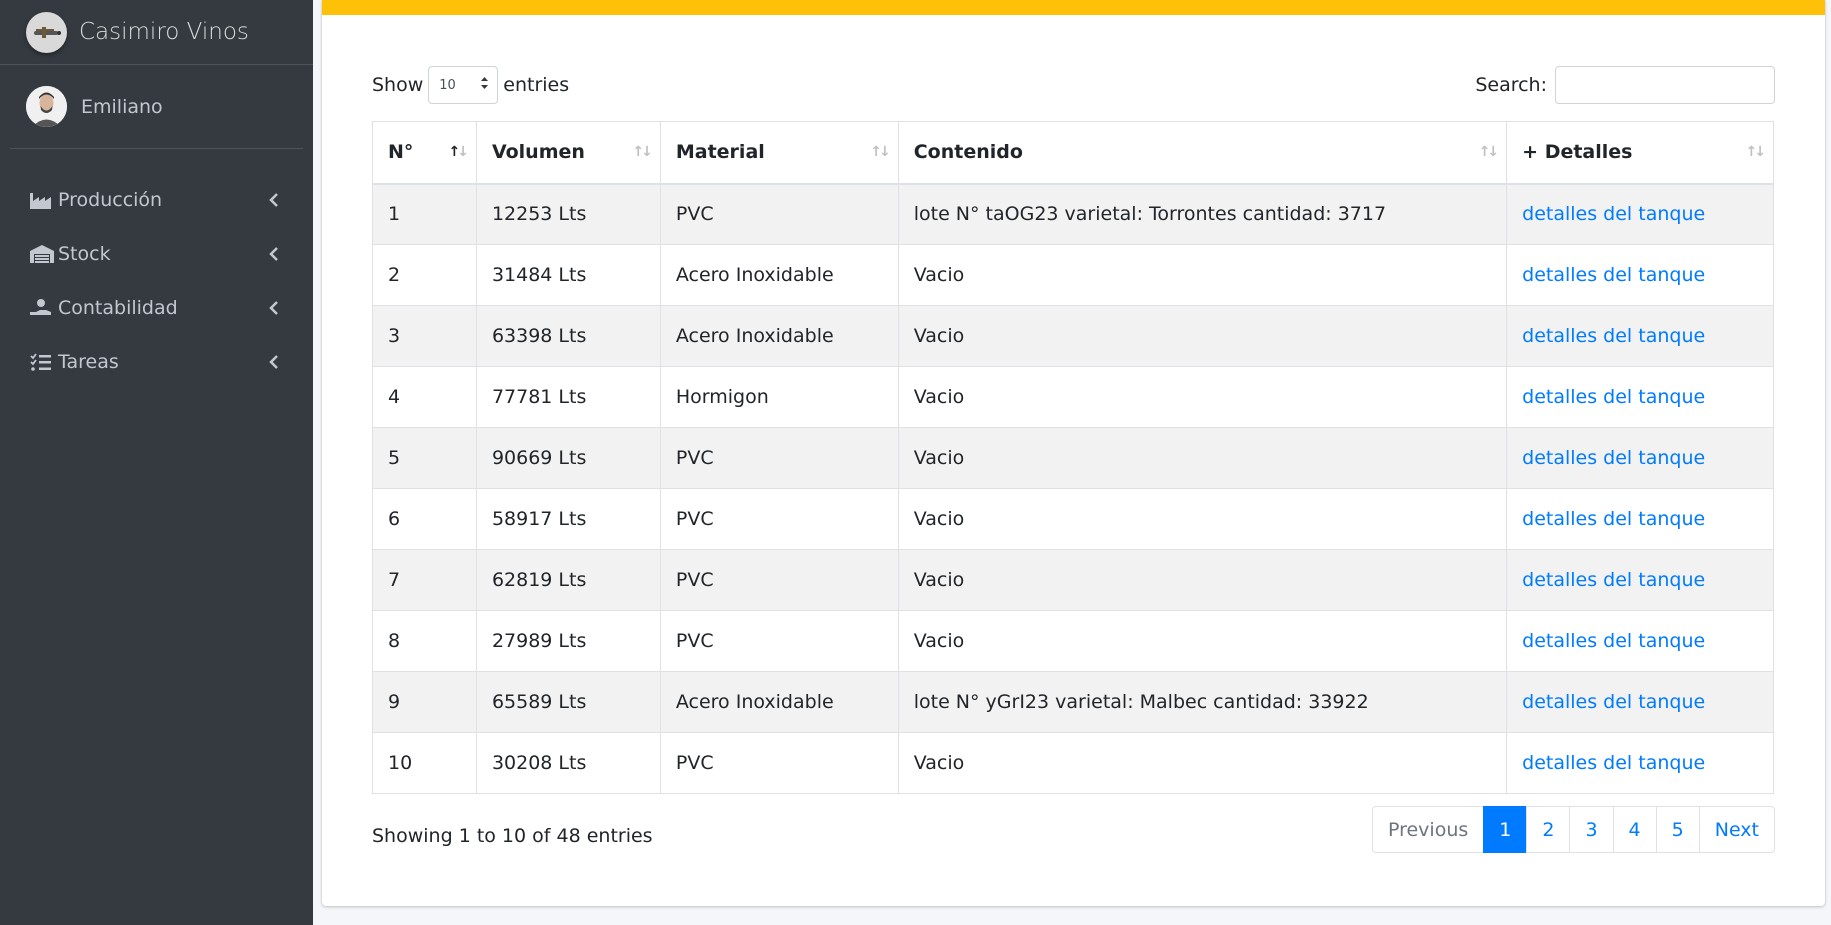 This screenshot has height=925, width=1831. Describe the element at coordinates (1665, 85) in the screenshot. I see `search-input` at that location.